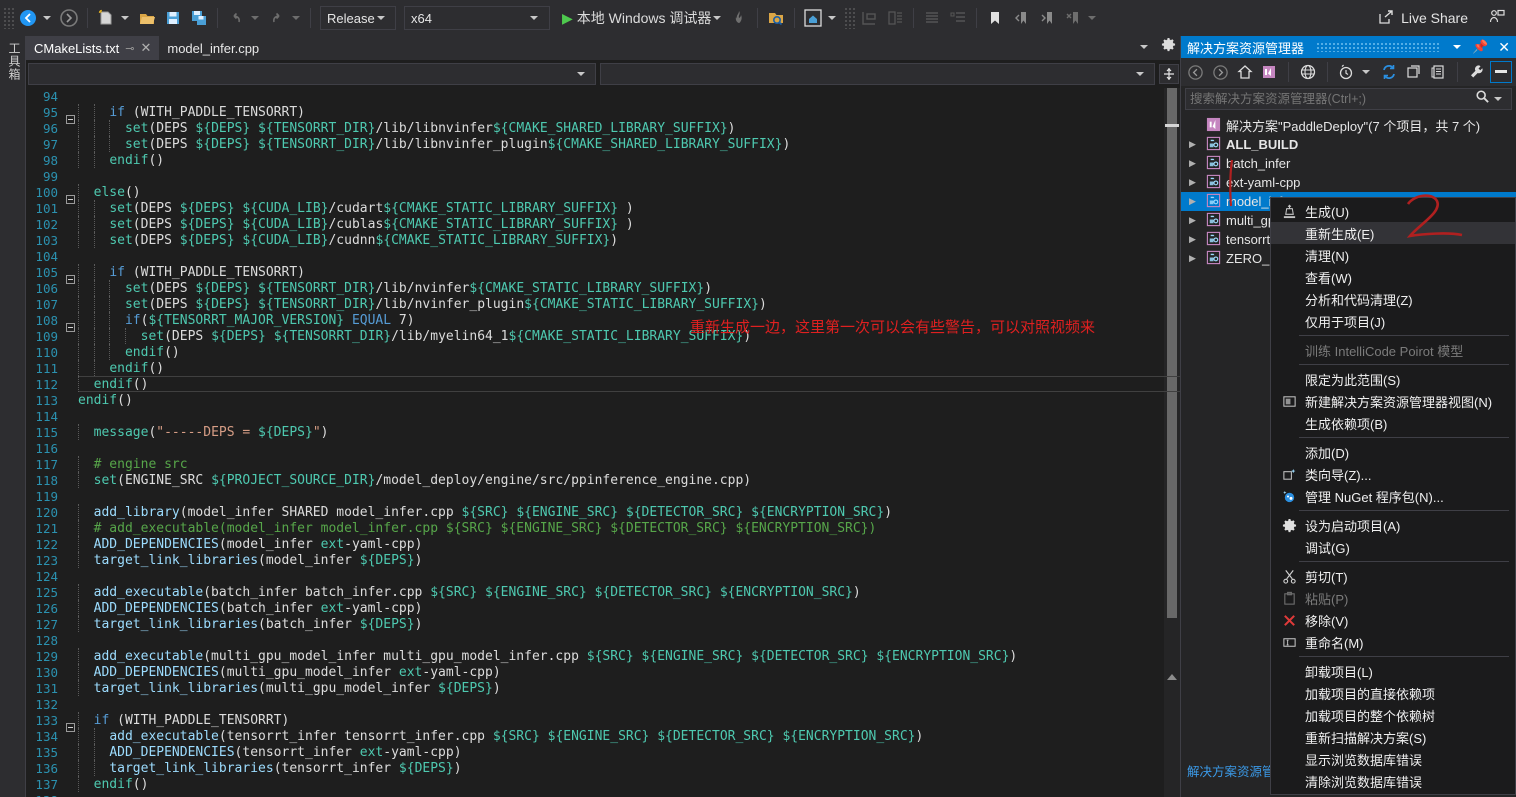 The image size is (1516, 797). What do you see at coordinates (1308, 72) in the screenshot?
I see `show-all-files-icon` at bounding box center [1308, 72].